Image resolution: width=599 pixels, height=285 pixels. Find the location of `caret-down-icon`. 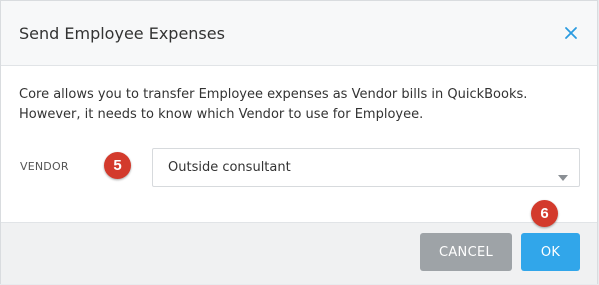

caret-down-icon is located at coordinates (563, 173).